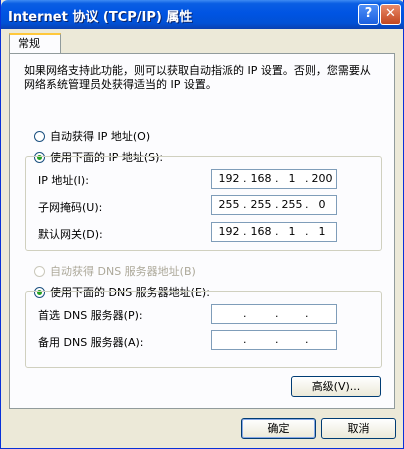 The height and width of the screenshot is (449, 404). Describe the element at coordinates (261, 204) in the screenshot. I see `subnet-seg-2: 255` at that location.